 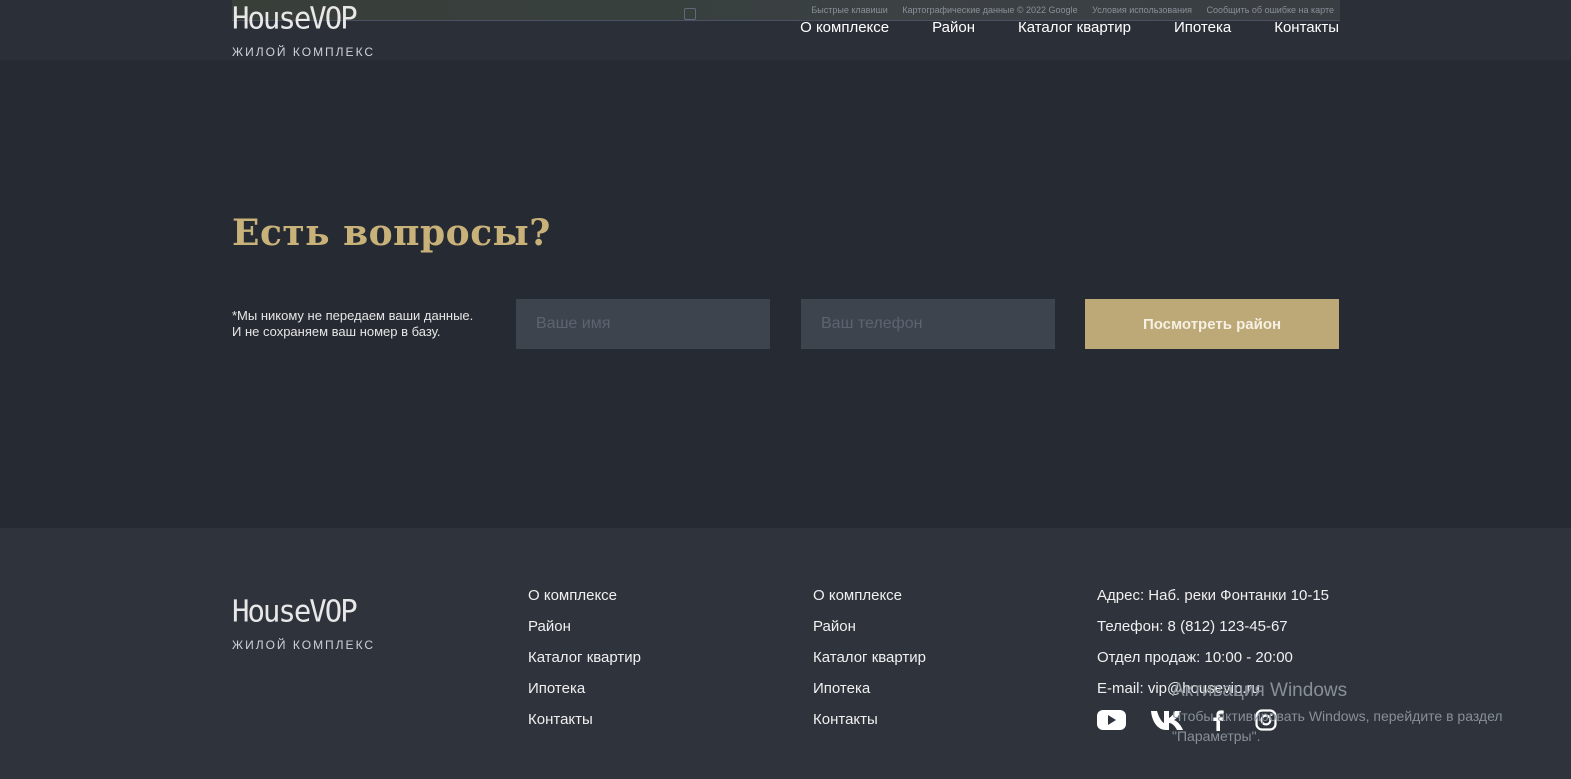 What do you see at coordinates (304, 52) in the screenshot?
I see `logo-subtitle: ЖИЛОЙ КОМПЛЕКС` at bounding box center [304, 52].